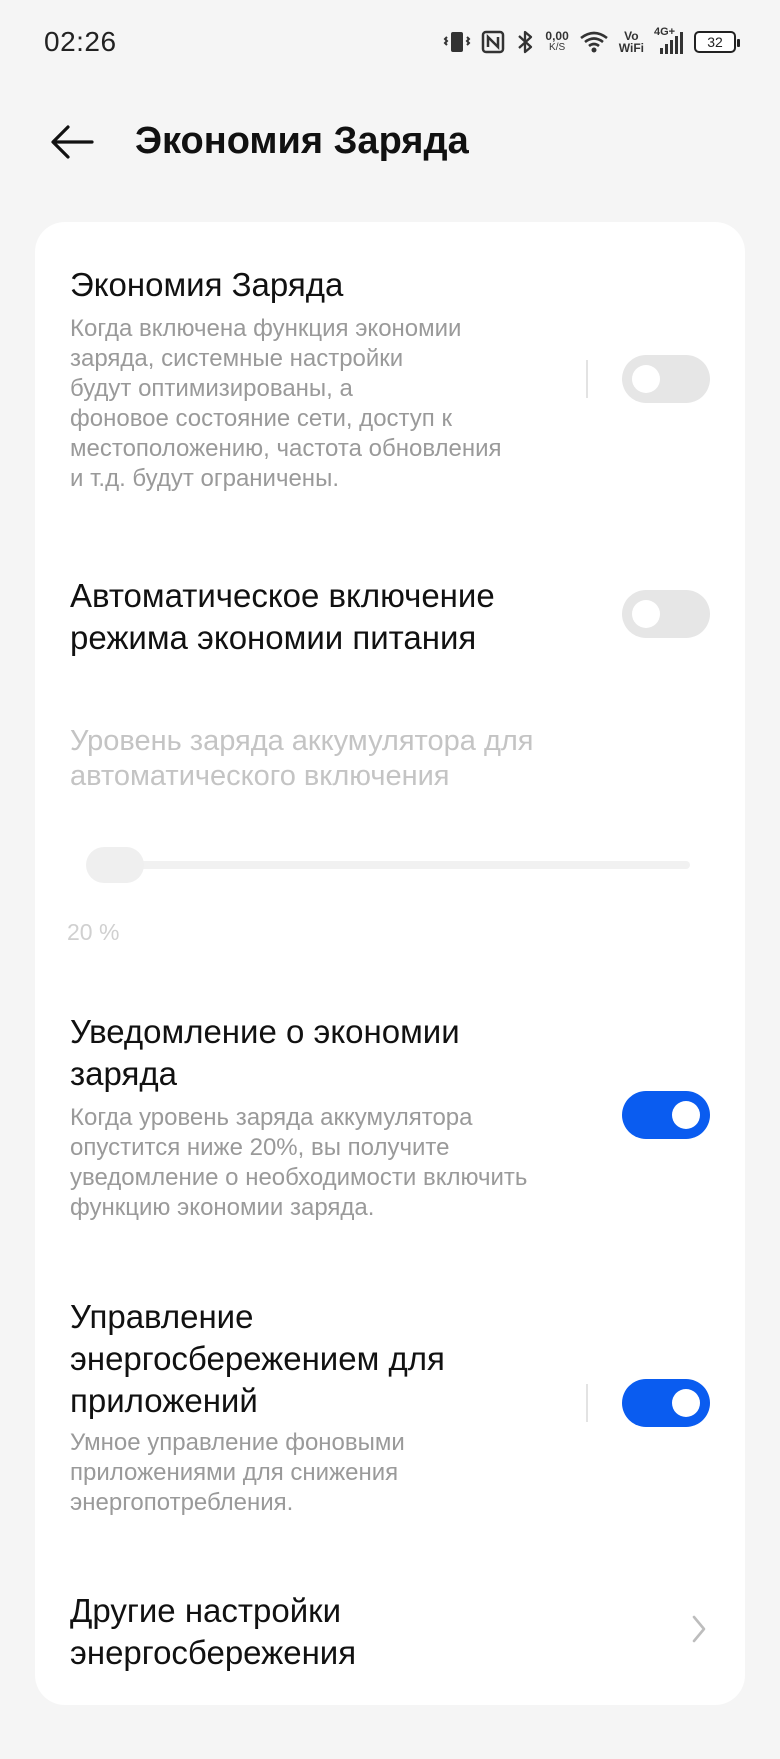 This screenshot has height=1759, width=780. Describe the element at coordinates (388, 865) in the screenshot. I see `auto-level-slider` at that location.